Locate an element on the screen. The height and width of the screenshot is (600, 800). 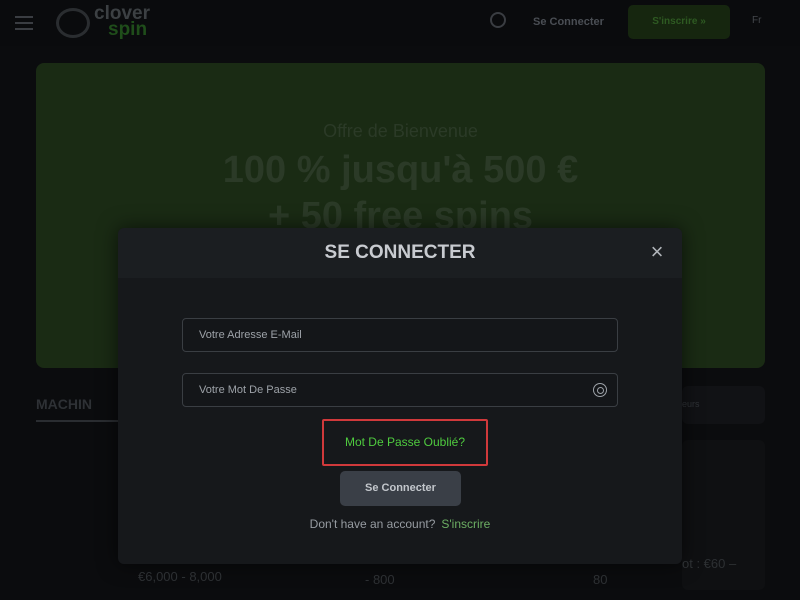
close-icon: × is located at coordinates (657, 252).